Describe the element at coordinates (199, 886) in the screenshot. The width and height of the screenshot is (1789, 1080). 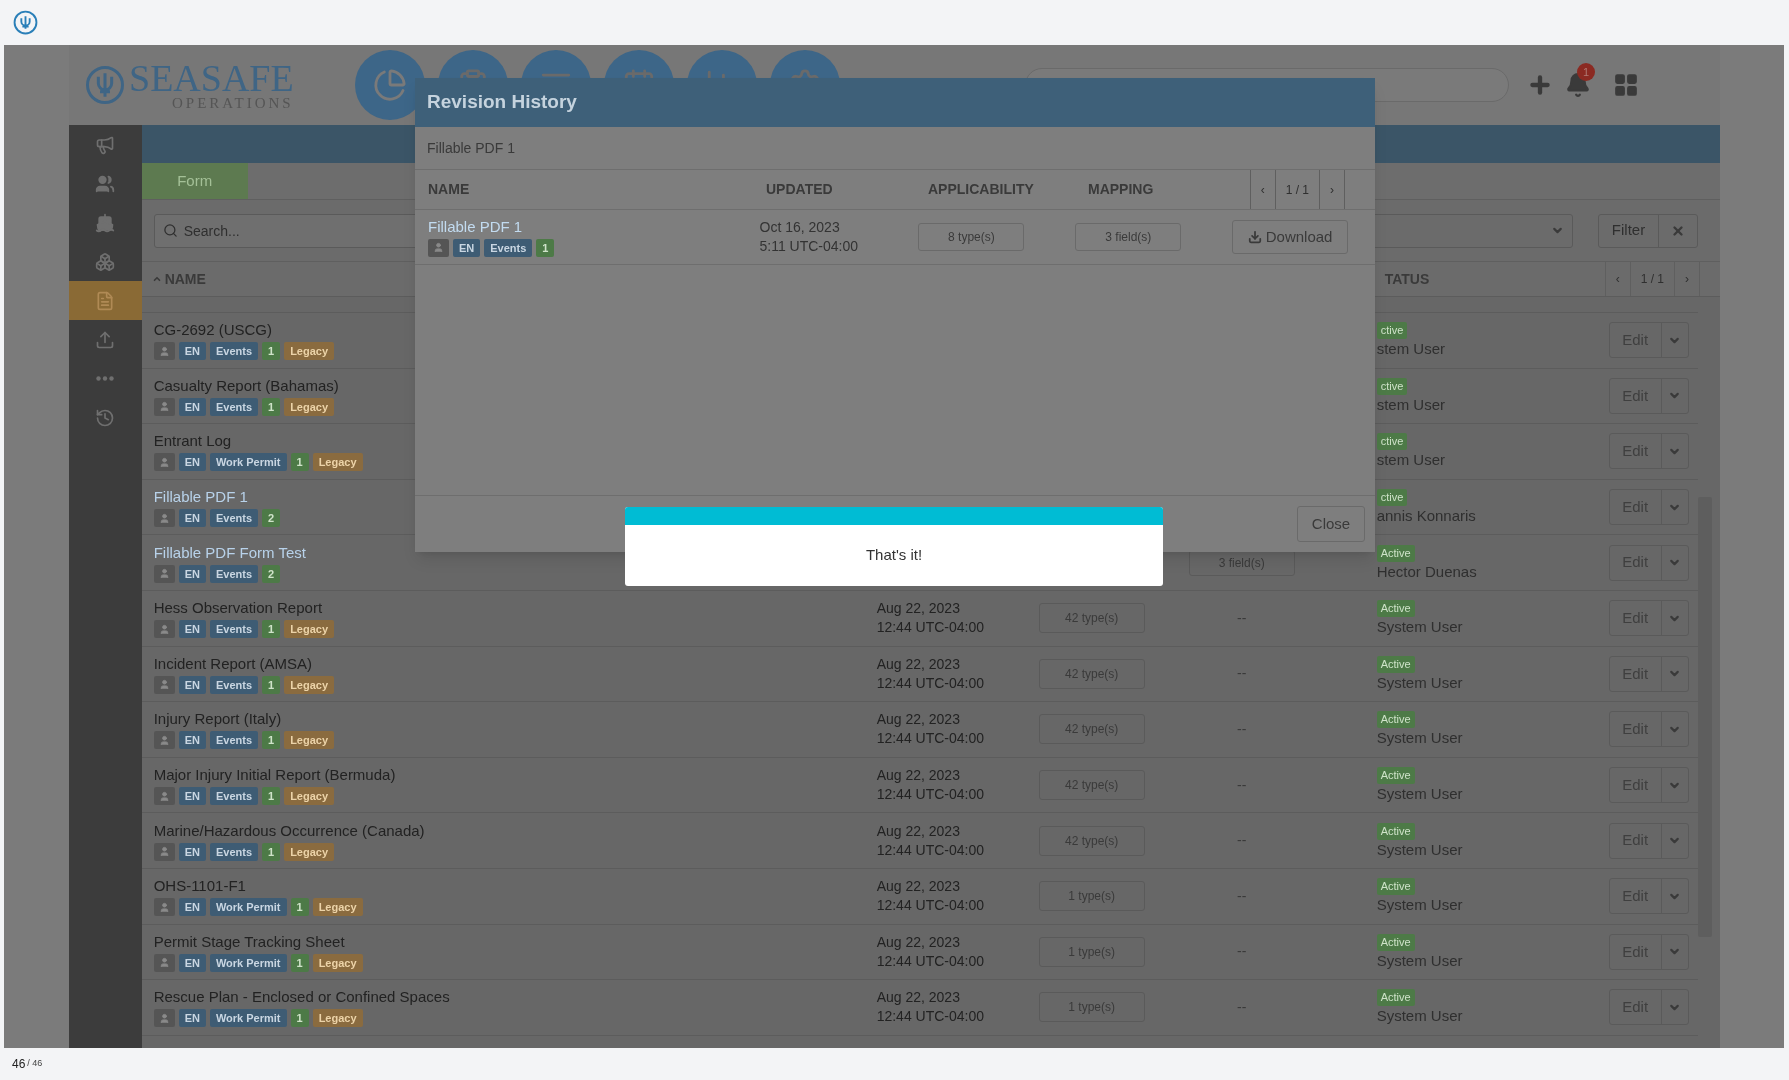
I see `form-name: OHS-1101-F1` at that location.